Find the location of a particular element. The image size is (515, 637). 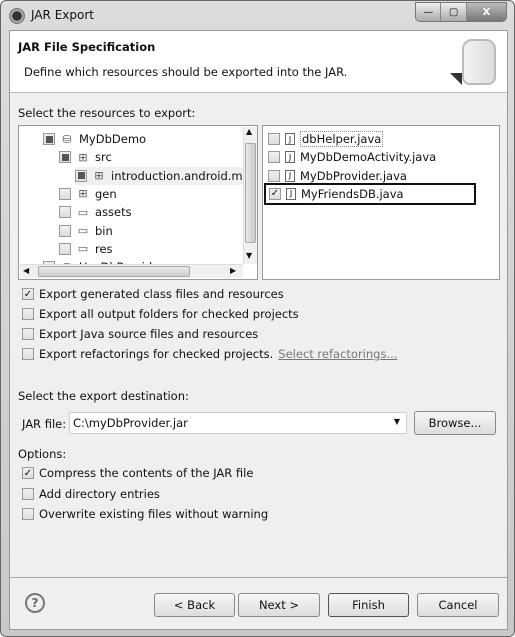

jar-file-label: JAR file: is located at coordinates (44, 424).